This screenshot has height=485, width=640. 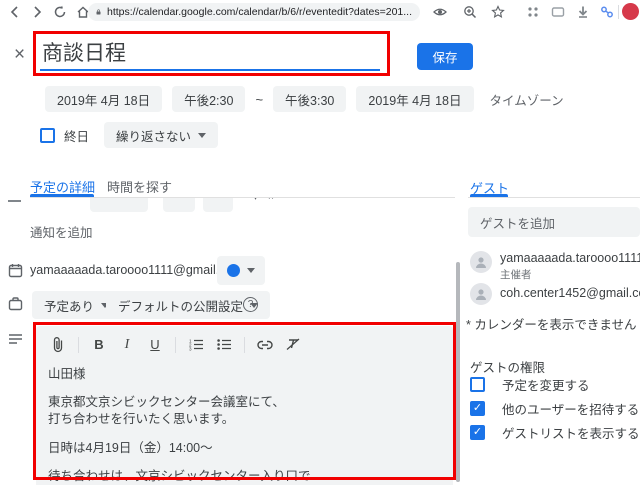 I want to click on start-date-chip: 2019年 4月 18日, so click(x=104, y=99).